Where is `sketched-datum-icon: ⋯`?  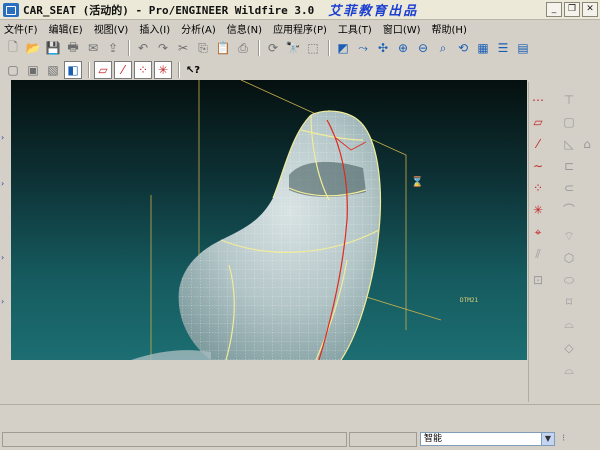 sketched-datum-icon: ⋯ is located at coordinates (538, 100).